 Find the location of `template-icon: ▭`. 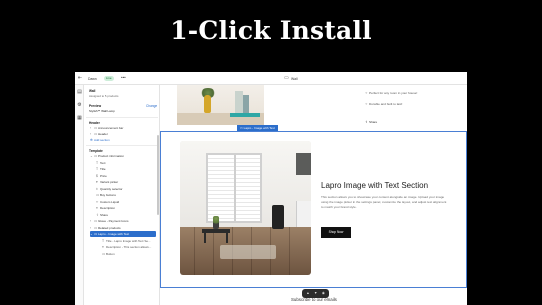

template-icon: ▭ is located at coordinates (286, 78).